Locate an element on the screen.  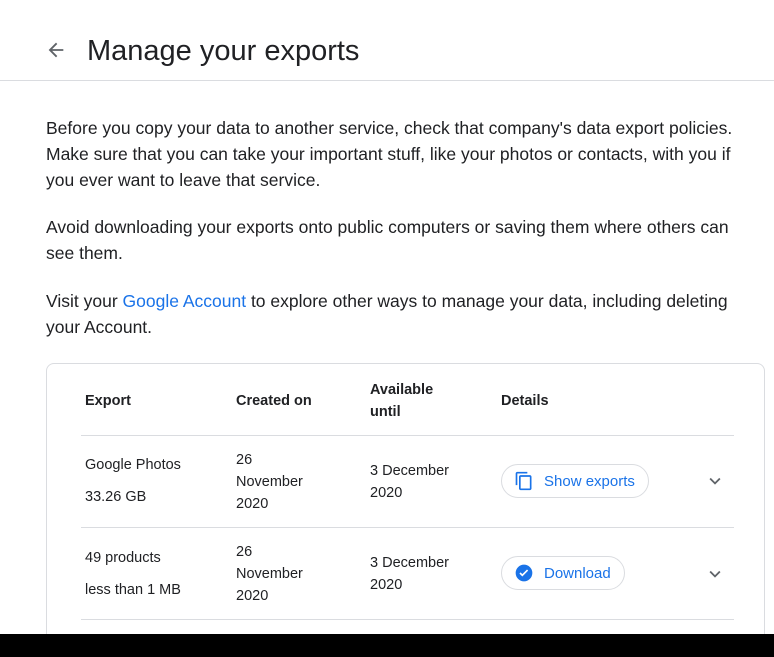
google-account-link: Google Account is located at coordinates (185, 301).